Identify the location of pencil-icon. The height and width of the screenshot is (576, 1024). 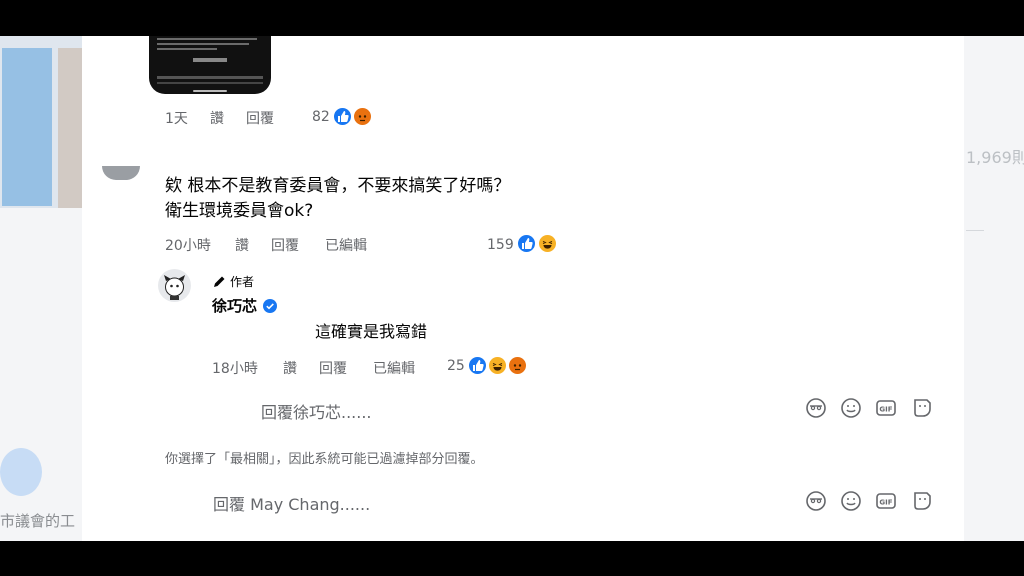
(219, 281).